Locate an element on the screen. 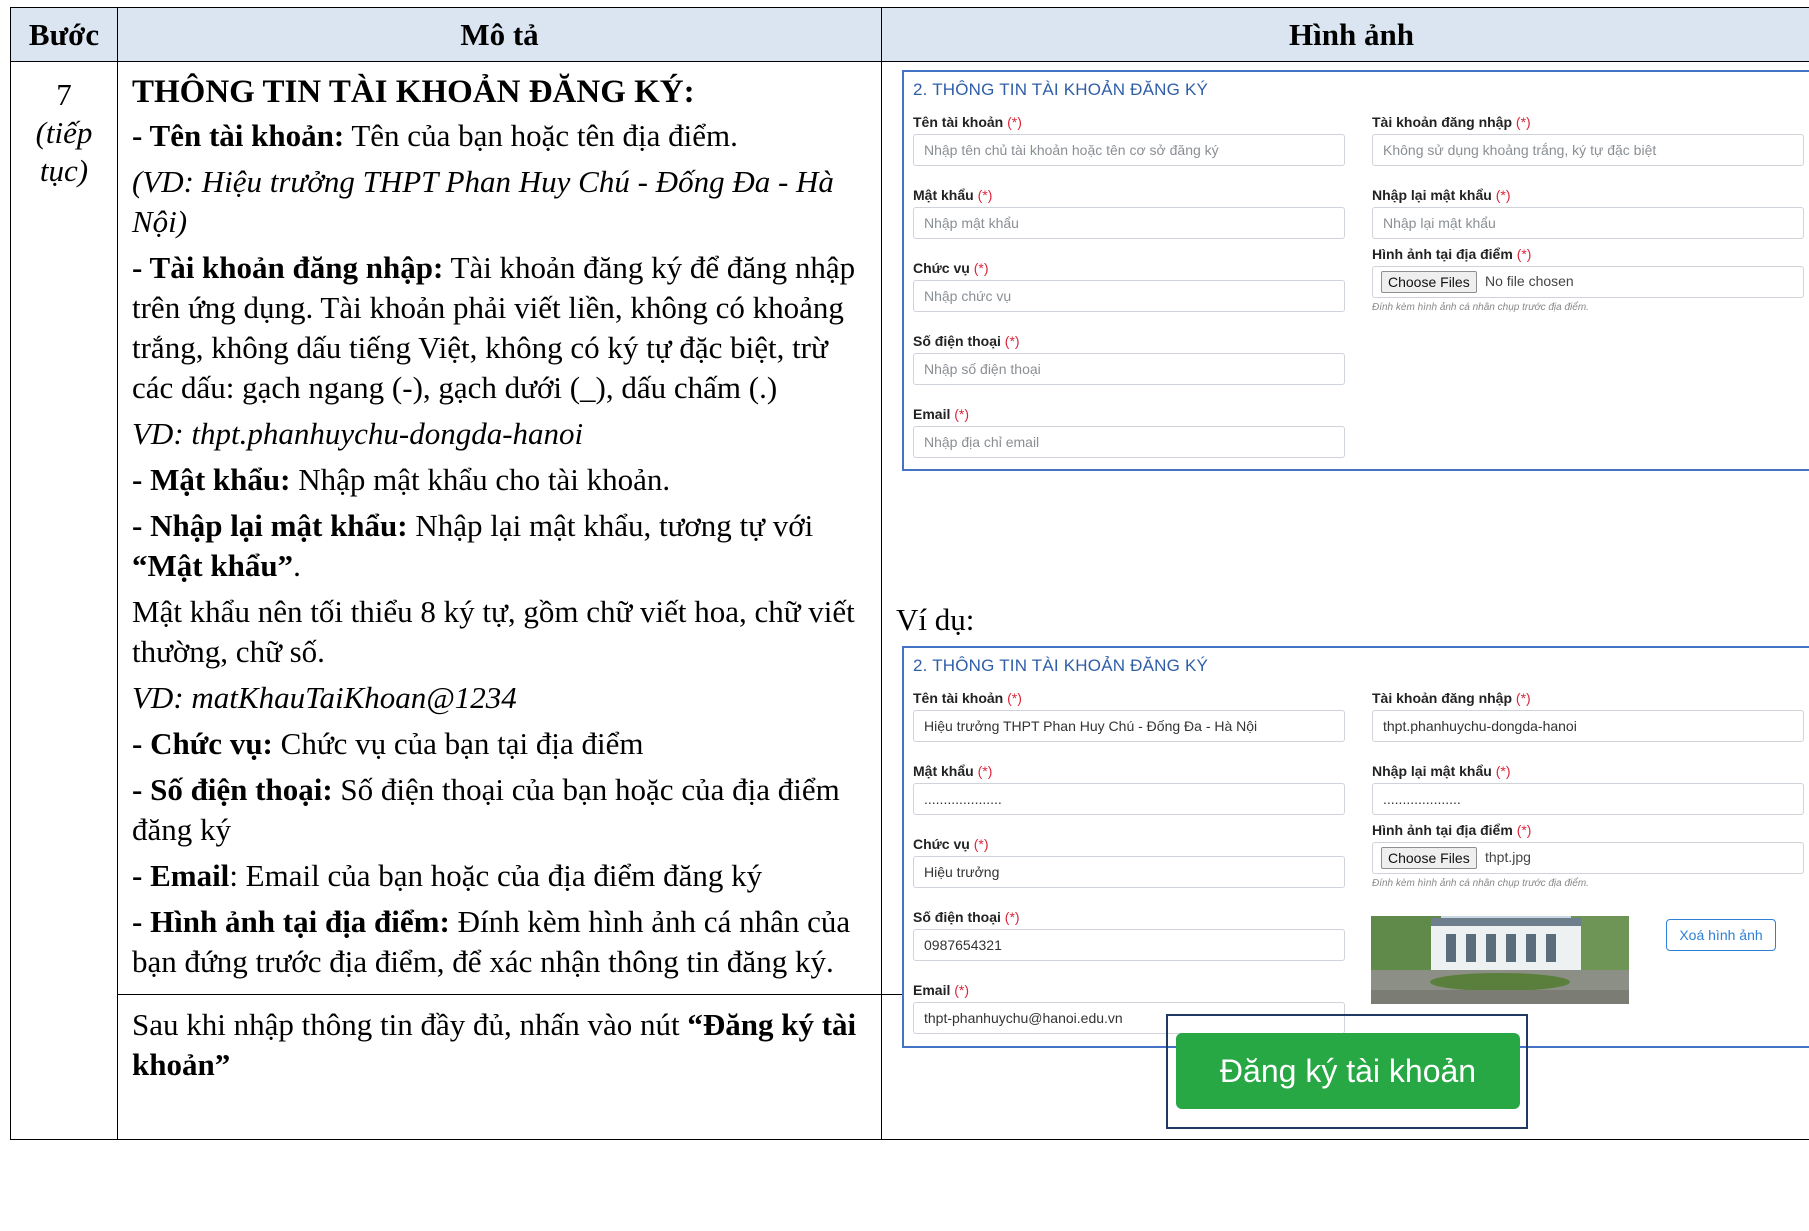 The image size is (1809, 1231). desc-example: VD: thpt.phanhuychu-dongda-hanoi is located at coordinates (358, 433).